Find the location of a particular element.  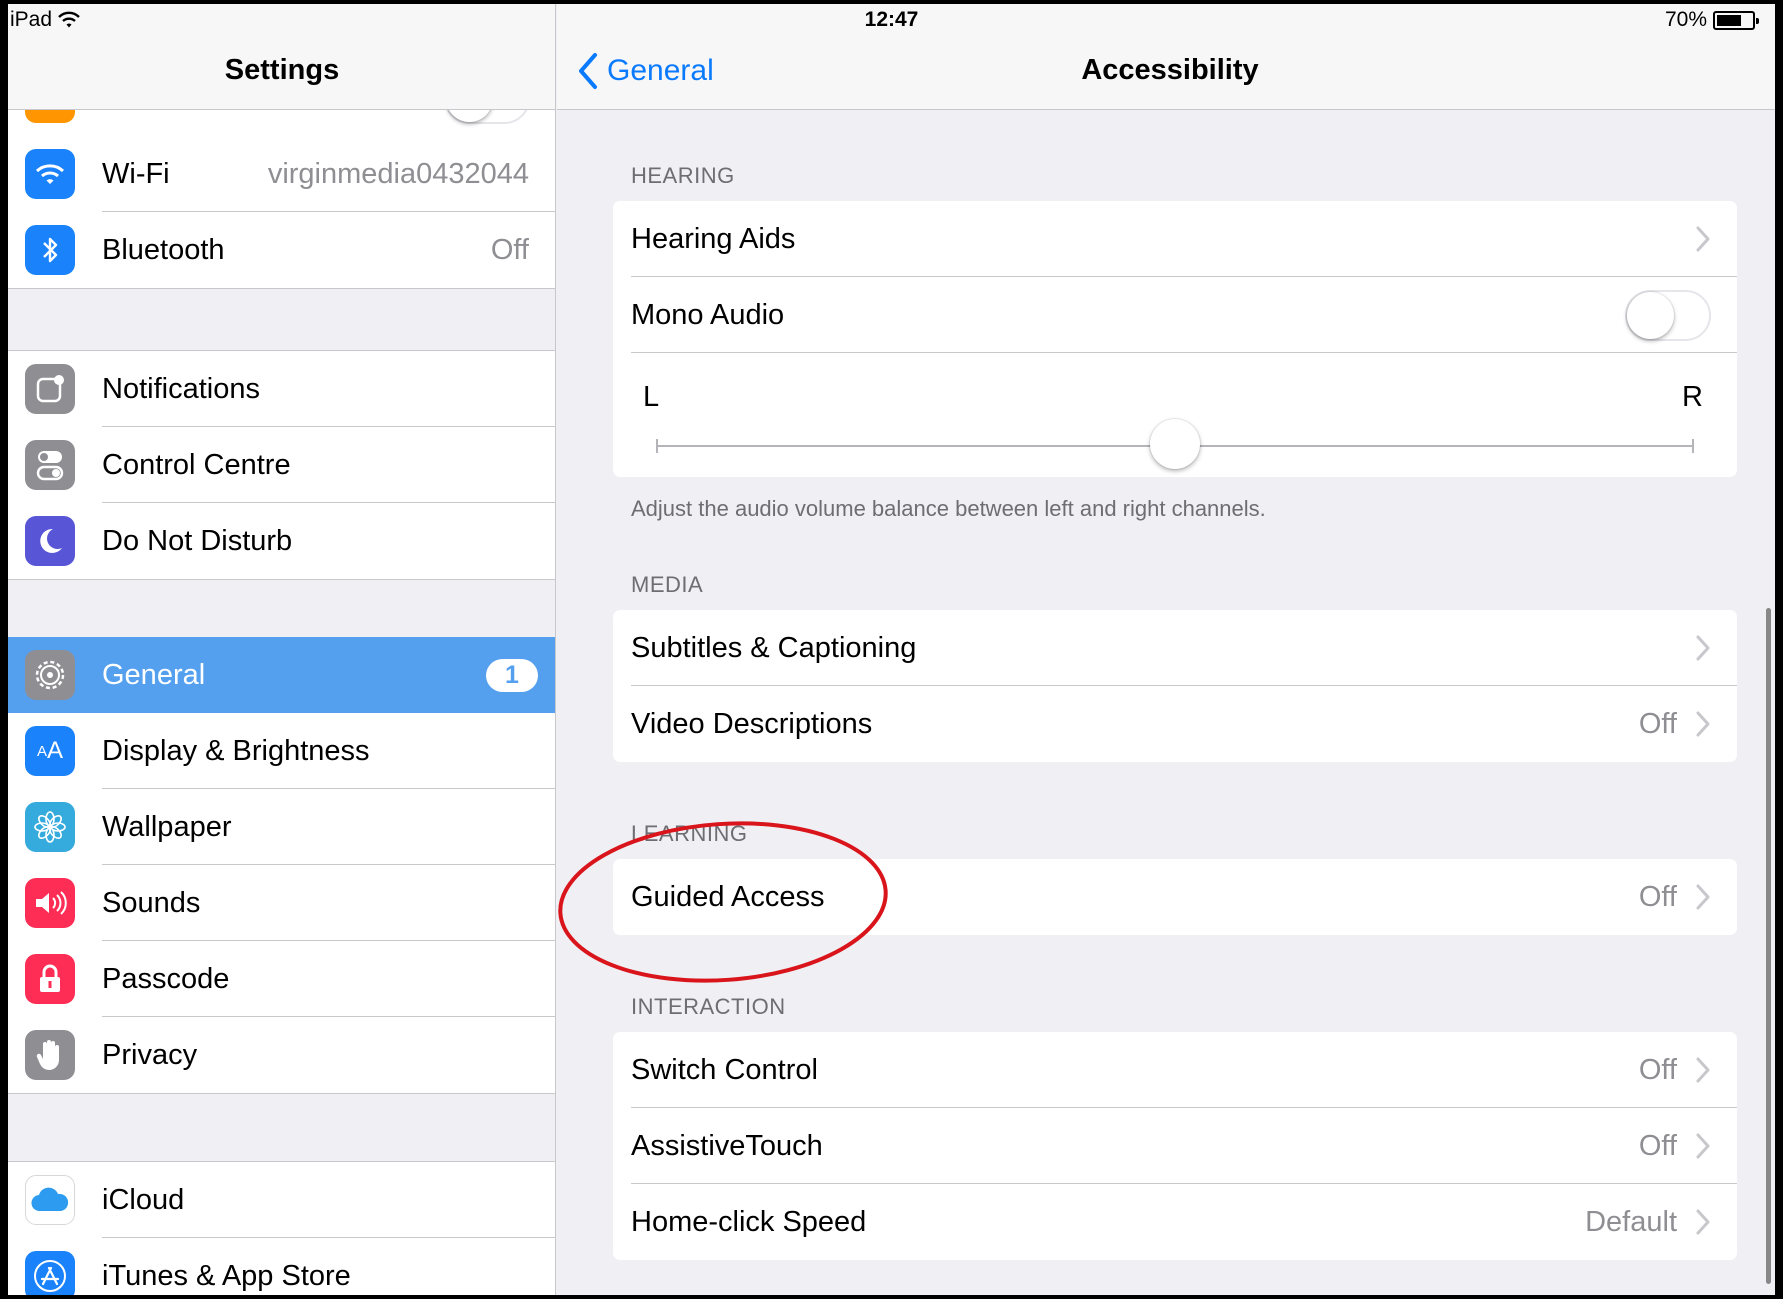

sidebar-item-control-centre: Control Centre is located at coordinates (281, 465).